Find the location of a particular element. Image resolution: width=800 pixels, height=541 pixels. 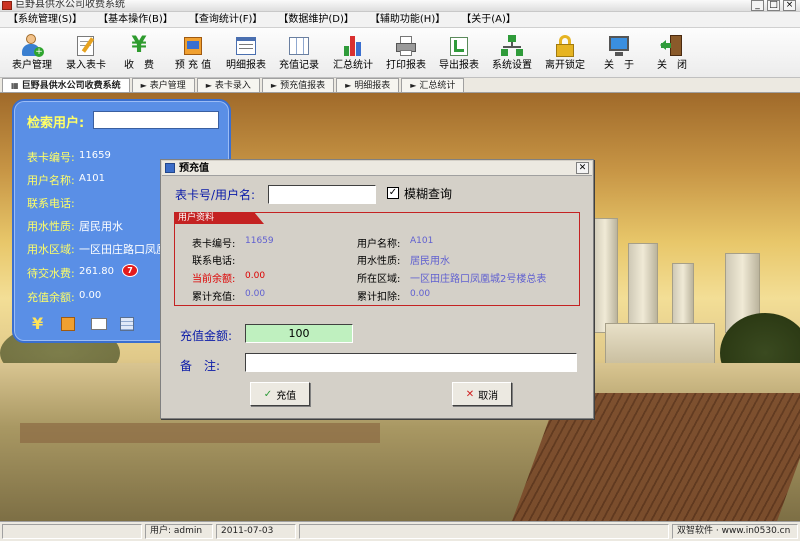

due-fee-value: 261.80 is located at coordinates (96, 271).